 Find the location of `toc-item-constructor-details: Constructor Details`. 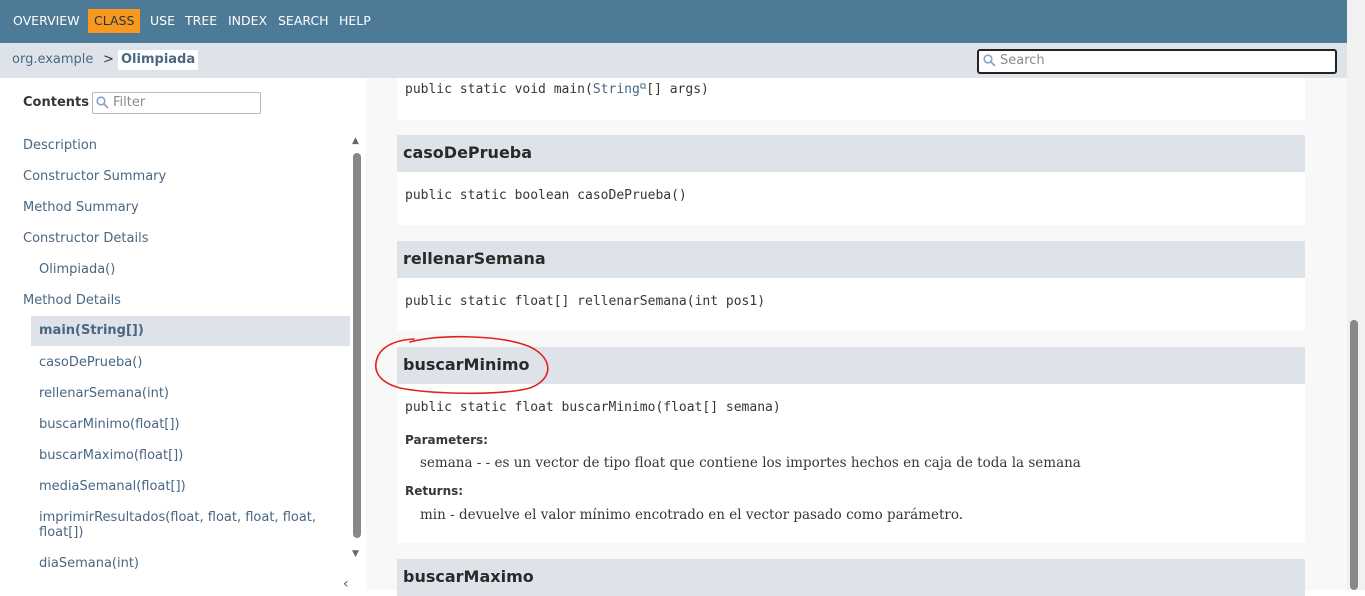

toc-item-constructor-details: Constructor Details is located at coordinates (85, 238).